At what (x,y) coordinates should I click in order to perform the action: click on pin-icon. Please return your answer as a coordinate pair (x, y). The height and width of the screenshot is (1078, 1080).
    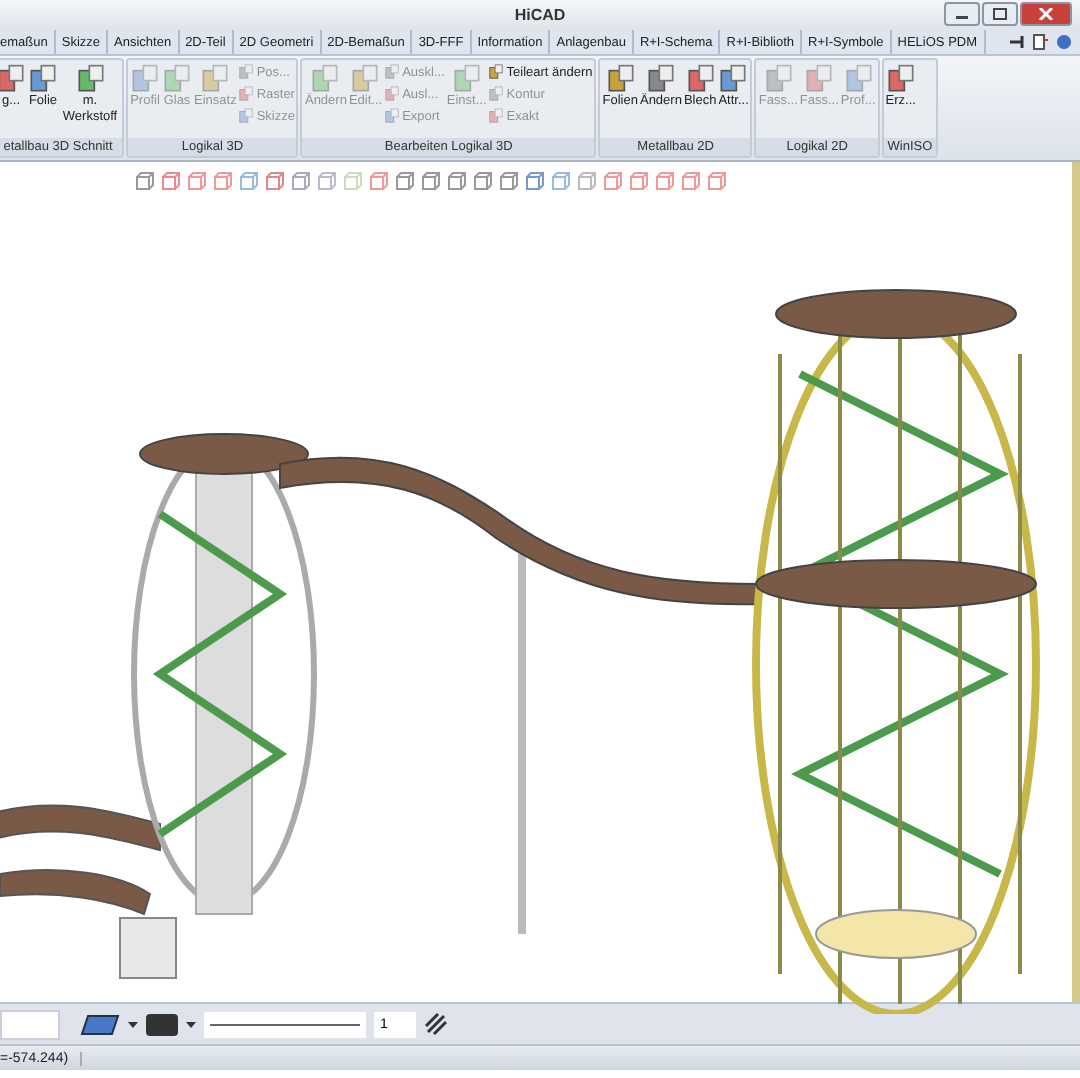
    Looking at the image, I should click on (1018, 42).